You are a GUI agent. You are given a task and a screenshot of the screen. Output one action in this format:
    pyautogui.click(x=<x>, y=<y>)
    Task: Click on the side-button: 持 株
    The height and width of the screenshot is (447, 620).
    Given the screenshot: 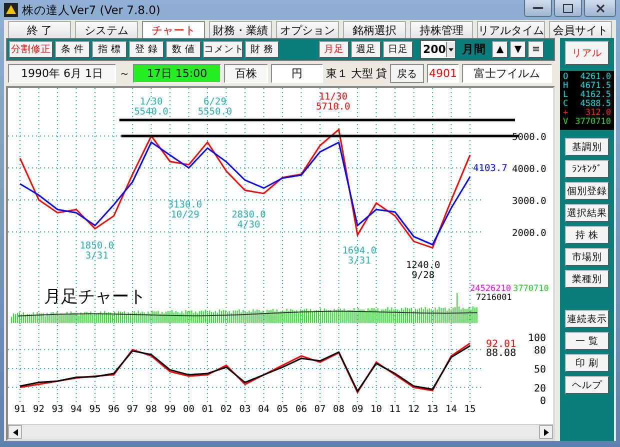 What is the action you would take?
    pyautogui.click(x=587, y=235)
    